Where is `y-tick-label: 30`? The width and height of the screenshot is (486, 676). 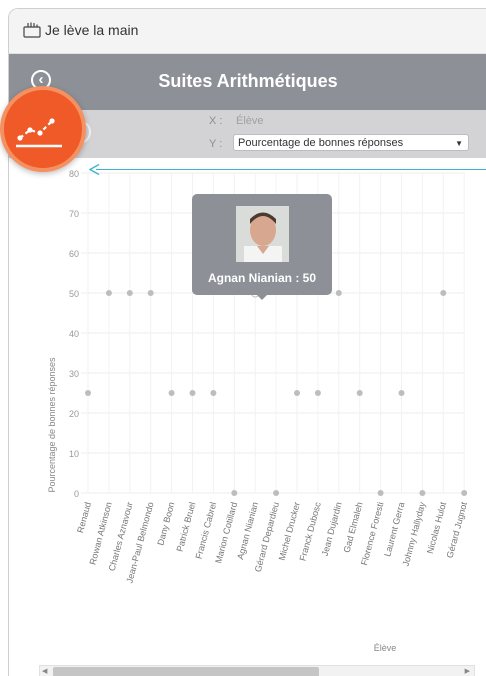 y-tick-label: 30 is located at coordinates (74, 374).